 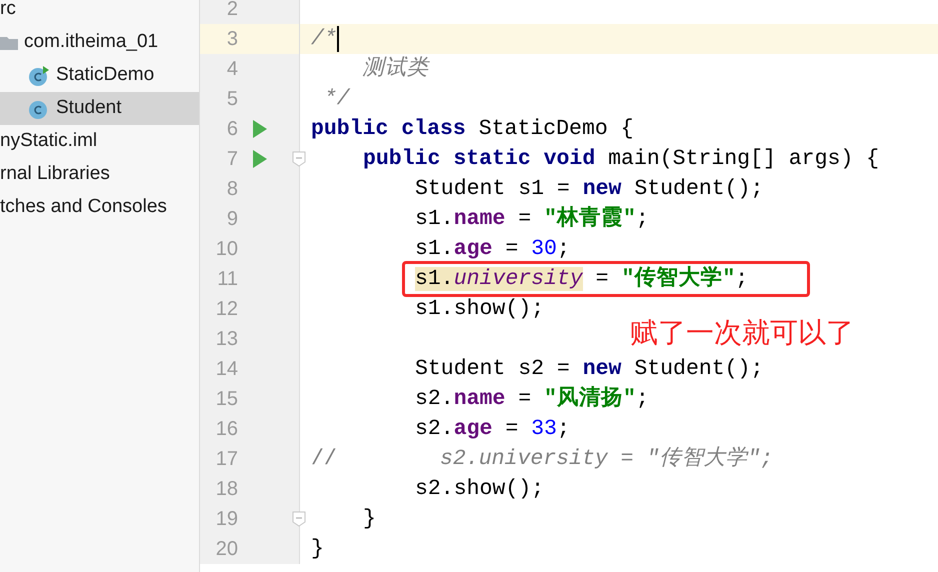 I want to click on code-line: */, so click(x=336, y=99).